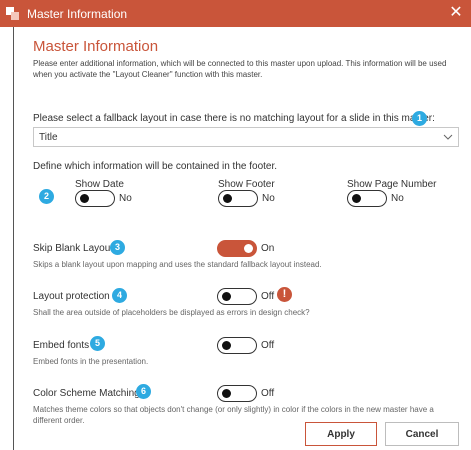  What do you see at coordinates (246, 184) in the screenshot?
I see `show-footer-label: Show Footer` at bounding box center [246, 184].